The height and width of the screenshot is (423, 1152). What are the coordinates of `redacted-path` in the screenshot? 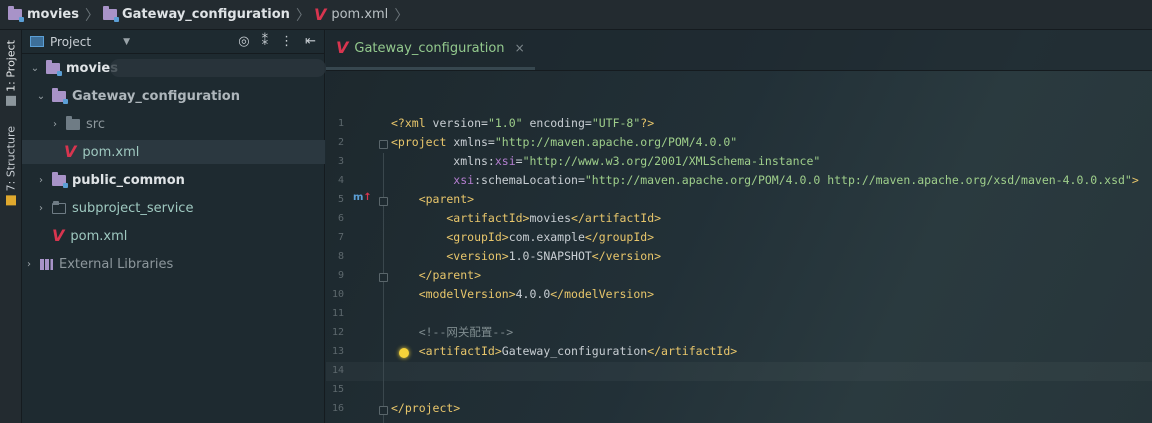 It's located at (218, 68).